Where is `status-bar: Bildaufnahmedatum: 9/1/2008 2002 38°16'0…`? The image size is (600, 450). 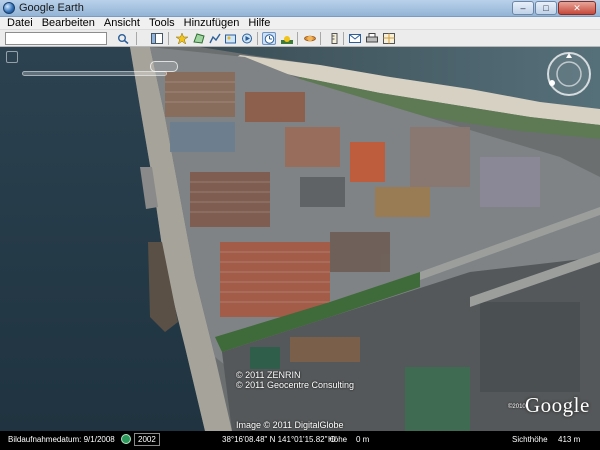
status-bar: Bildaufnahmedatum: 9/1/2008 2002 38°16'0… is located at coordinates (300, 440).